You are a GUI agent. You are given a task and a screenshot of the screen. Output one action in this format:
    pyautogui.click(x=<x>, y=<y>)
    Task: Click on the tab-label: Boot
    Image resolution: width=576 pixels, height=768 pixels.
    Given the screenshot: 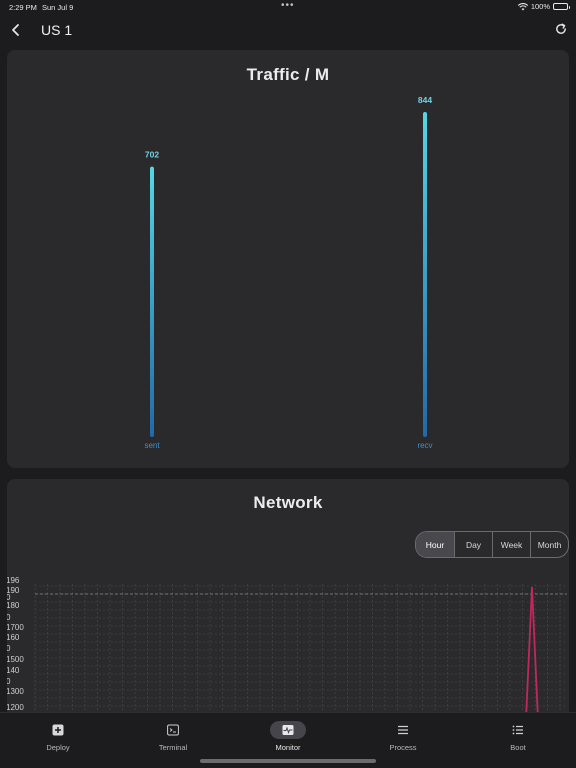 What is the action you would take?
    pyautogui.click(x=518, y=747)
    